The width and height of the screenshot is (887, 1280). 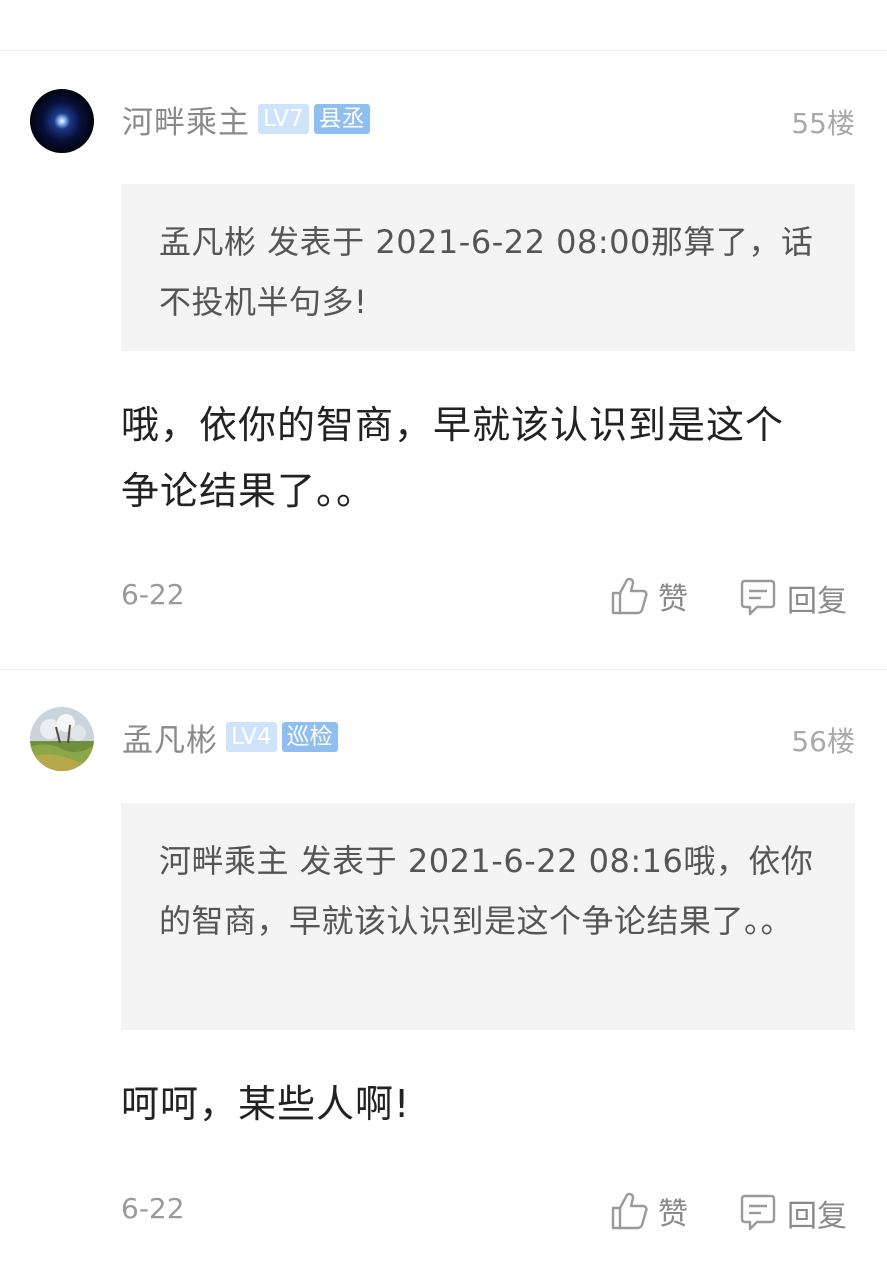 What do you see at coordinates (443, 669) in the screenshot?
I see `post-divider` at bounding box center [443, 669].